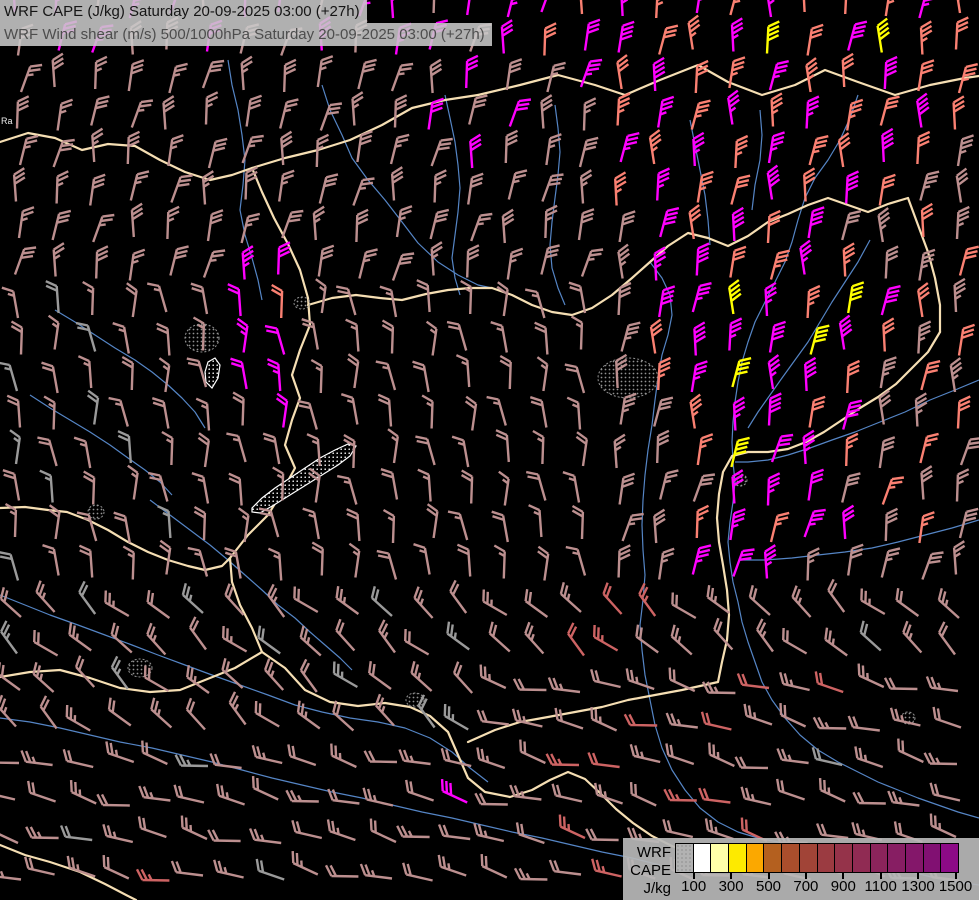 Image resolution: width=979 pixels, height=900 pixels. What do you see at coordinates (825, 885) in the screenshot?
I see `legend-ticks: 100 300 500 700 900 1100 1300 1500` at bounding box center [825, 885].